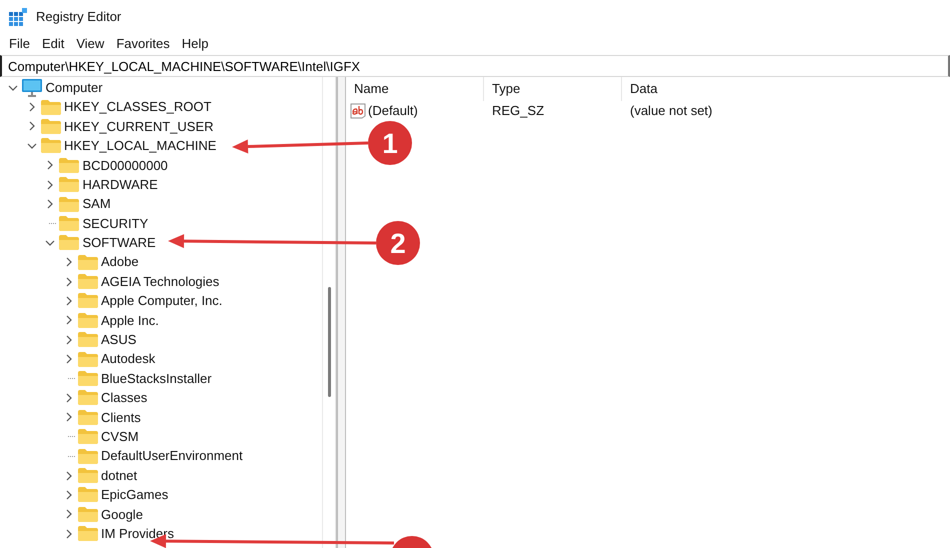 Image resolution: width=950 pixels, height=548 pixels. Describe the element at coordinates (786, 89) in the screenshot. I see `column-header: Data` at that location.